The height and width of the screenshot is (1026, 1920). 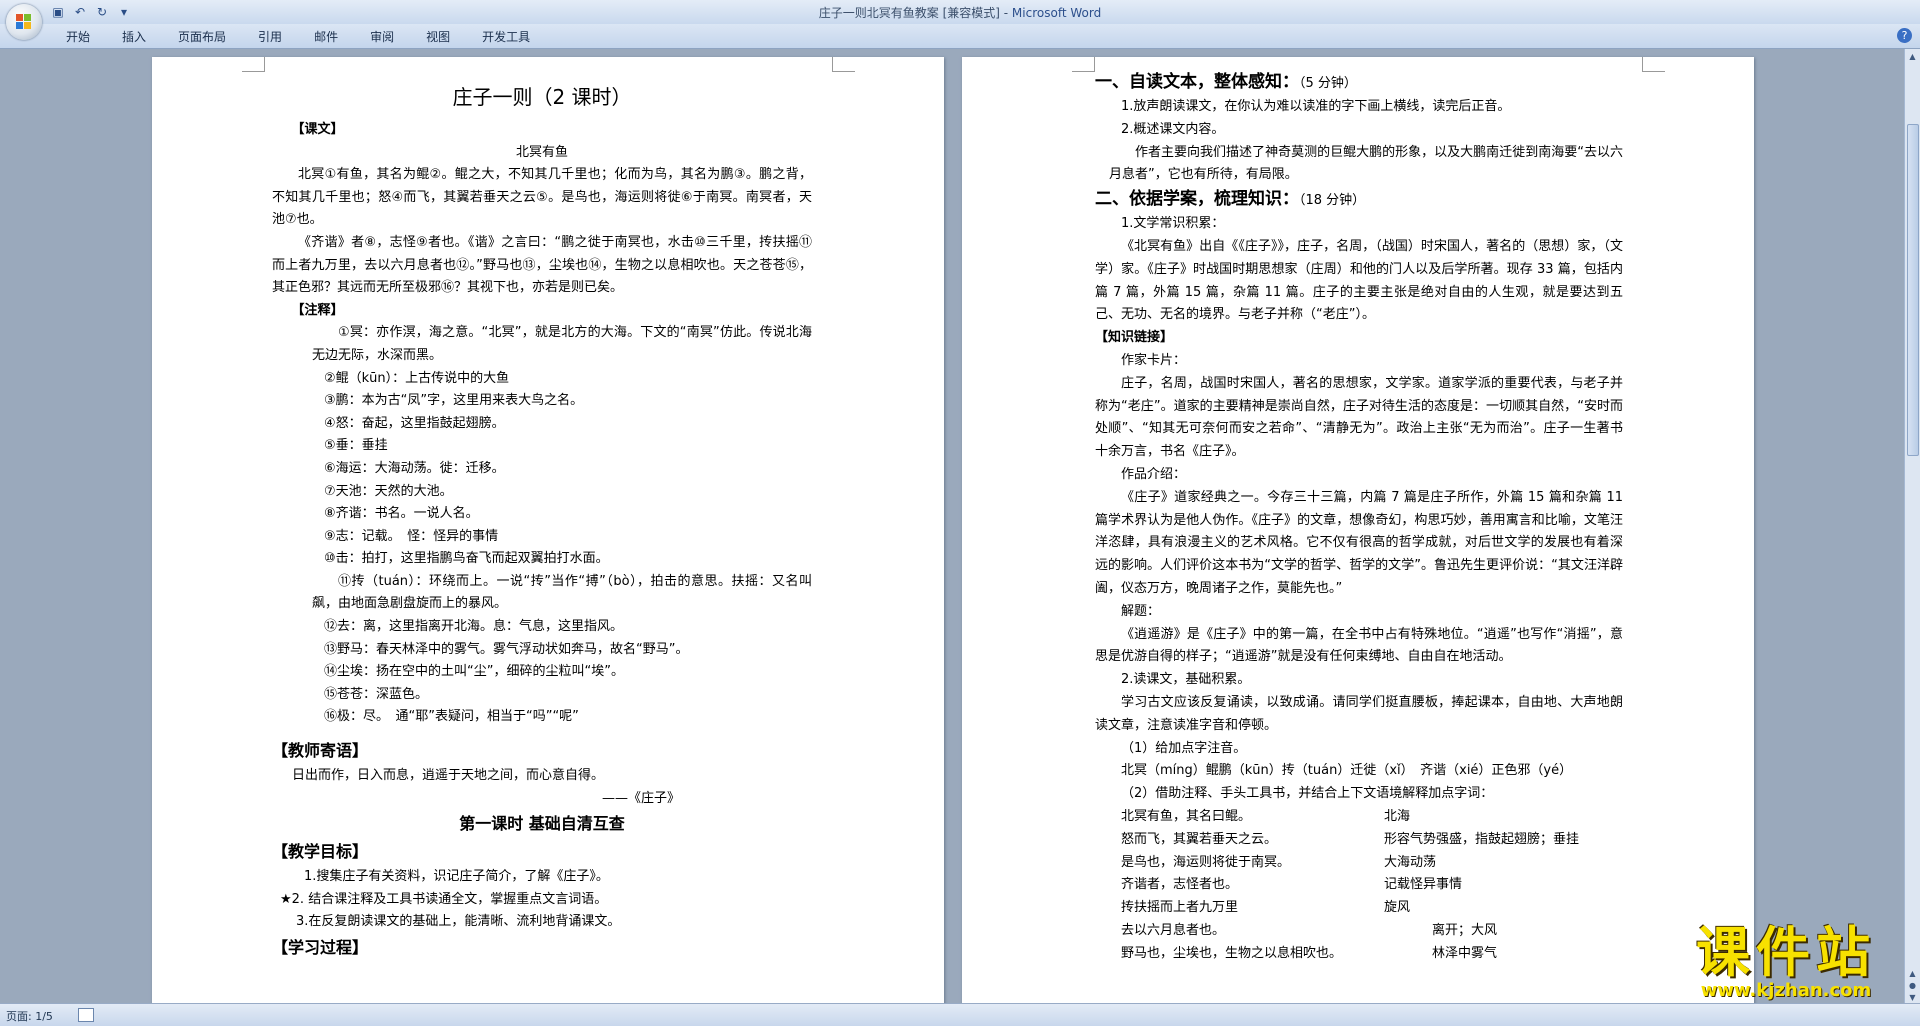 What do you see at coordinates (474, 627) in the screenshot?
I see `note-item: ⑫去：离，这里指离开北海。息：气息，这里指风。` at bounding box center [474, 627].